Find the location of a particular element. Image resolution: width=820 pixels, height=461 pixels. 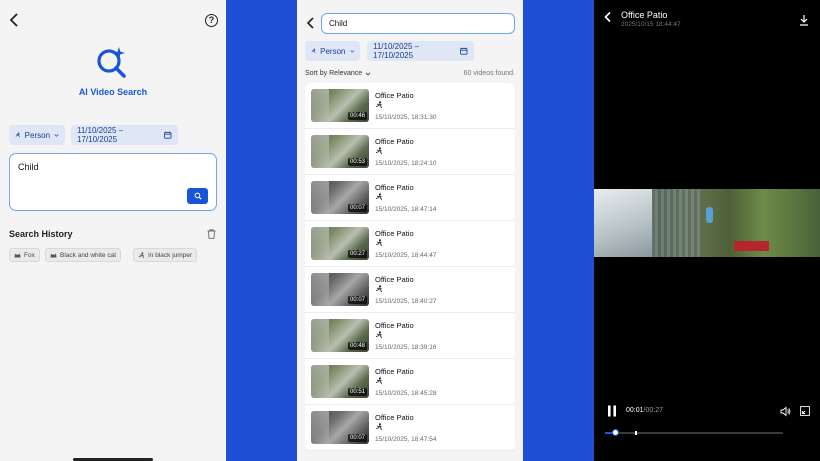

time-display: 00:01/00:27 is located at coordinates (644, 410).